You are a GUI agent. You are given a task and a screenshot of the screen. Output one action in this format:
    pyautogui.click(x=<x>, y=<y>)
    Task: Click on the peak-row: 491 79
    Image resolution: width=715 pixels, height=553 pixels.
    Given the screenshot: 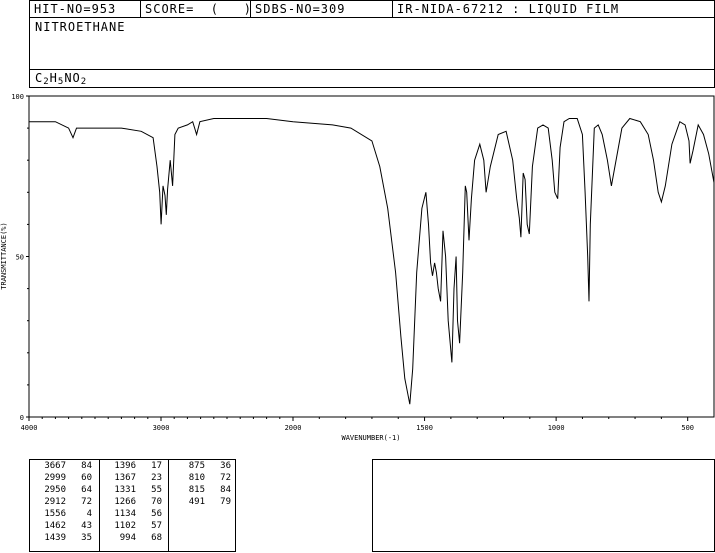 What is the action you would take?
    pyautogui.click(x=202, y=502)
    